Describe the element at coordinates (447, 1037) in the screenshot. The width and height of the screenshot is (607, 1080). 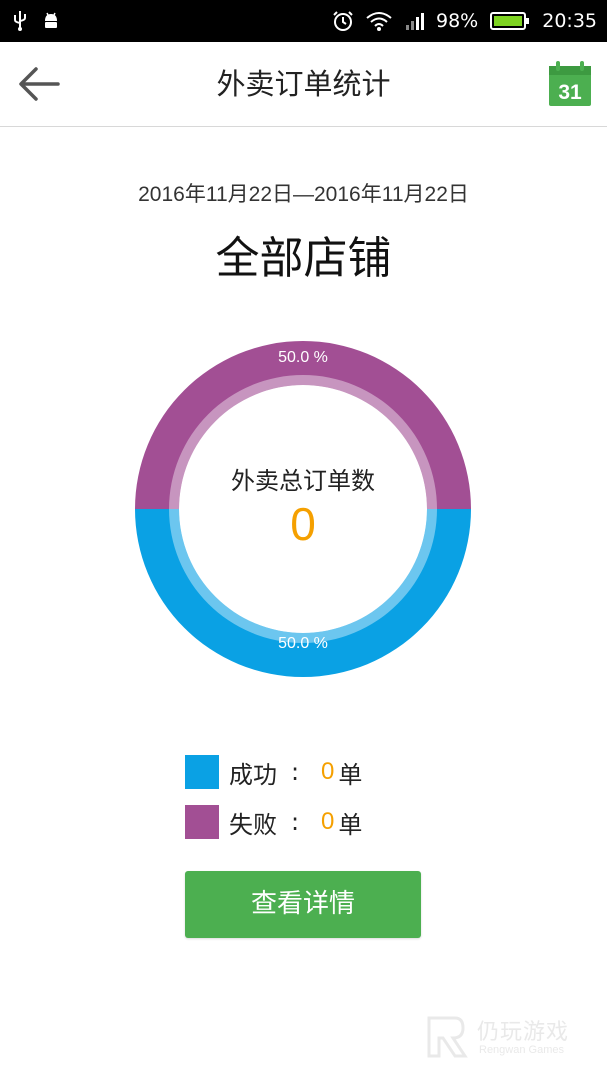
I see `watermark-logo-icon` at that location.